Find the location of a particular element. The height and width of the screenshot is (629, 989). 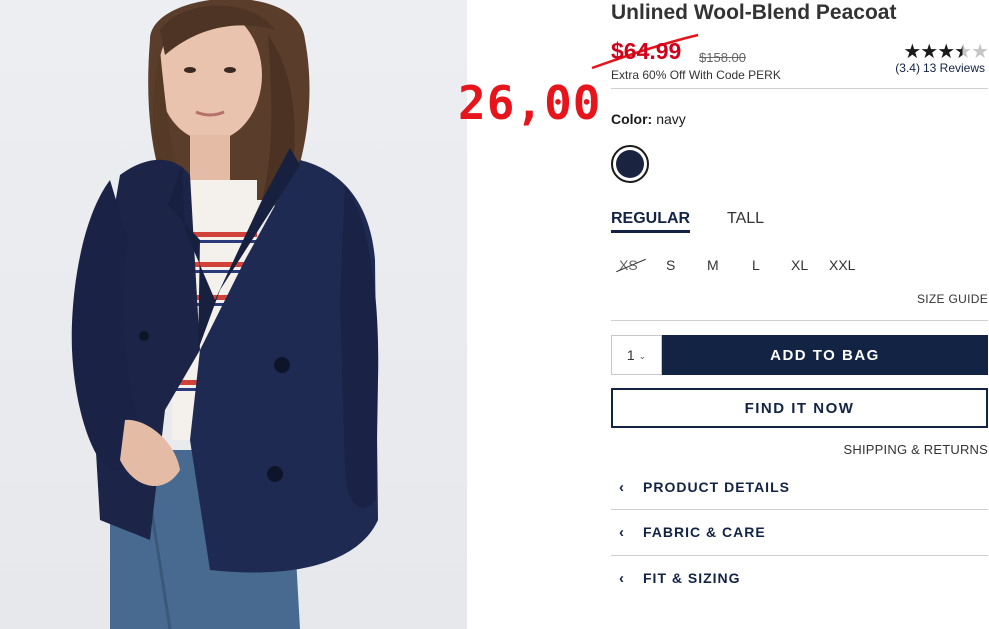

accordion-label: FABRIC & CARE is located at coordinates (704, 532).